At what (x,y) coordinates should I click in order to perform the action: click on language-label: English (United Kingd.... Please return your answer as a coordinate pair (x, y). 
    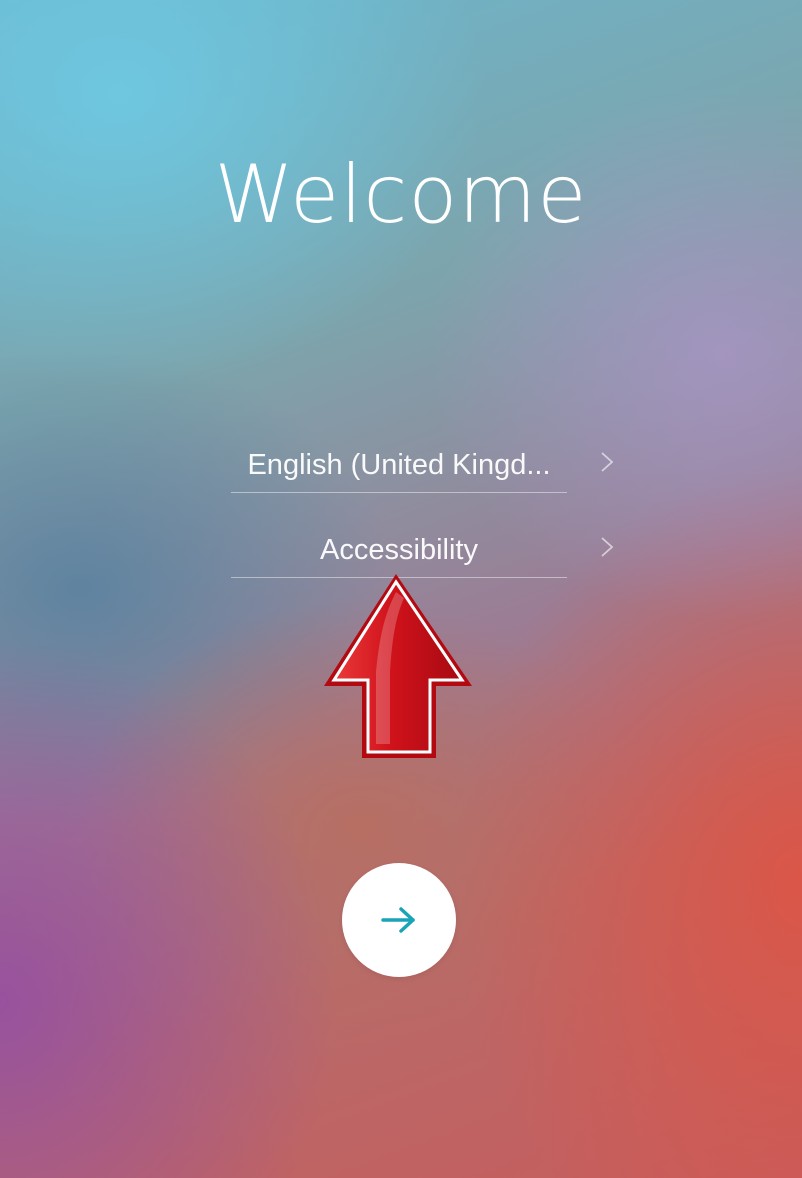
    Looking at the image, I should click on (399, 465).